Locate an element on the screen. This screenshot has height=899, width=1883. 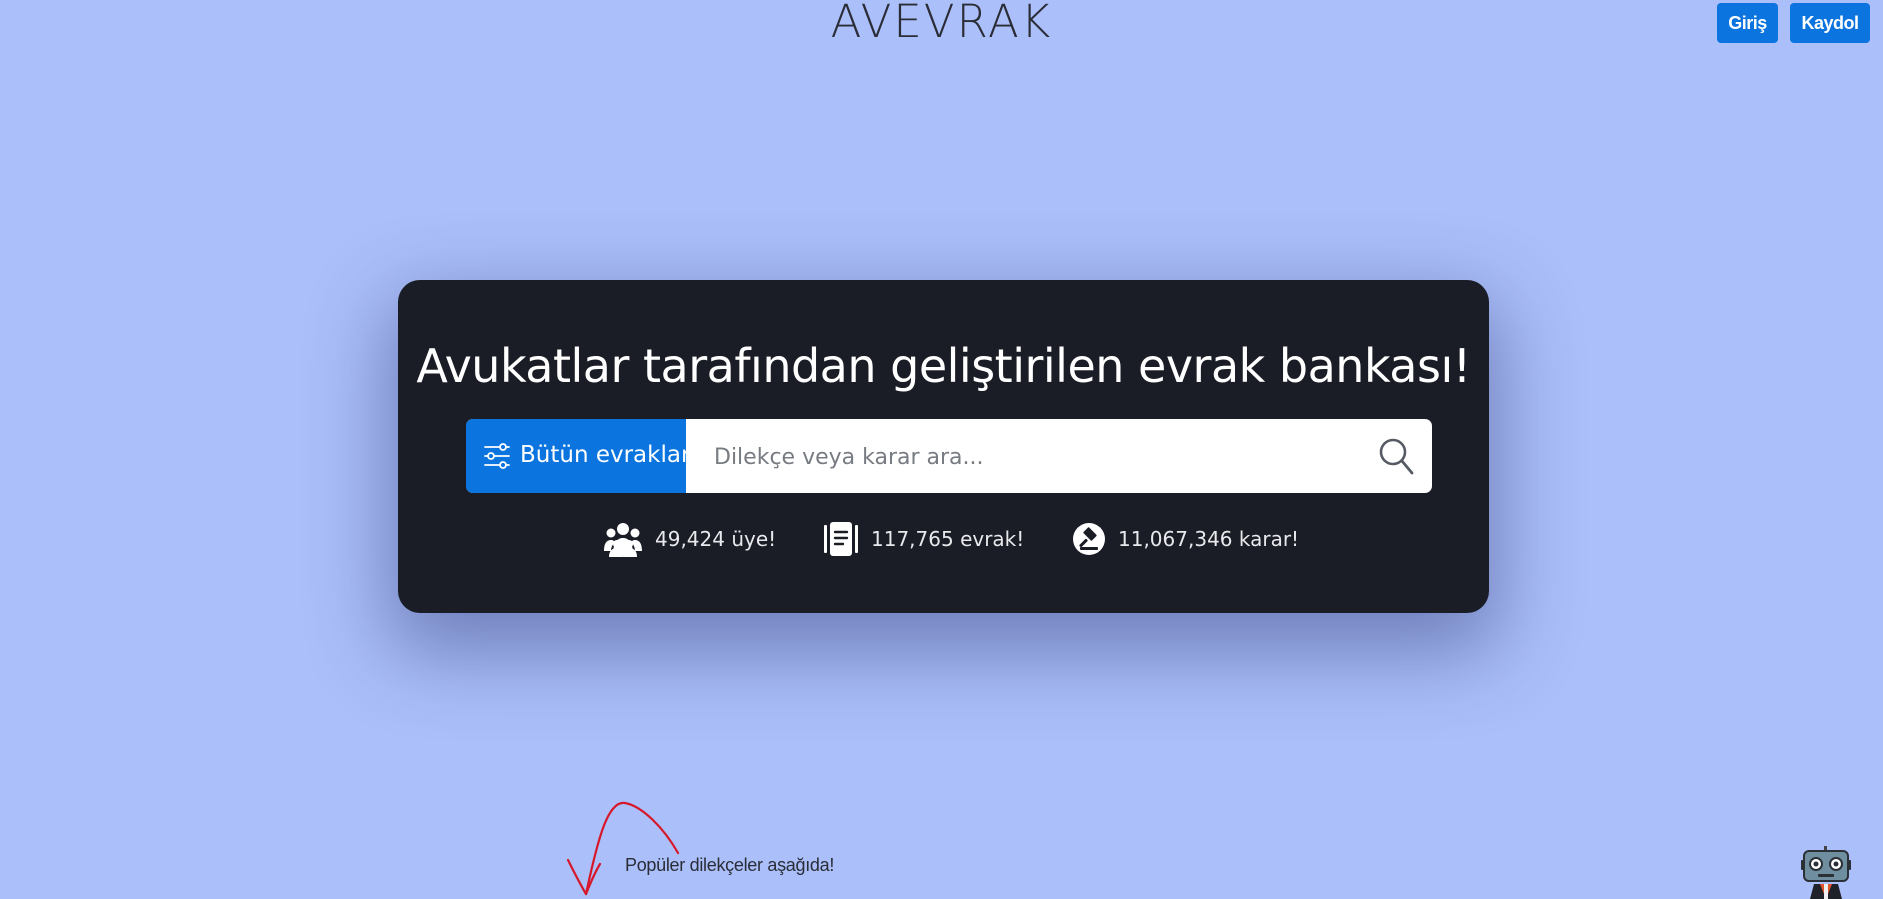
search-button is located at coordinates (1397, 456).